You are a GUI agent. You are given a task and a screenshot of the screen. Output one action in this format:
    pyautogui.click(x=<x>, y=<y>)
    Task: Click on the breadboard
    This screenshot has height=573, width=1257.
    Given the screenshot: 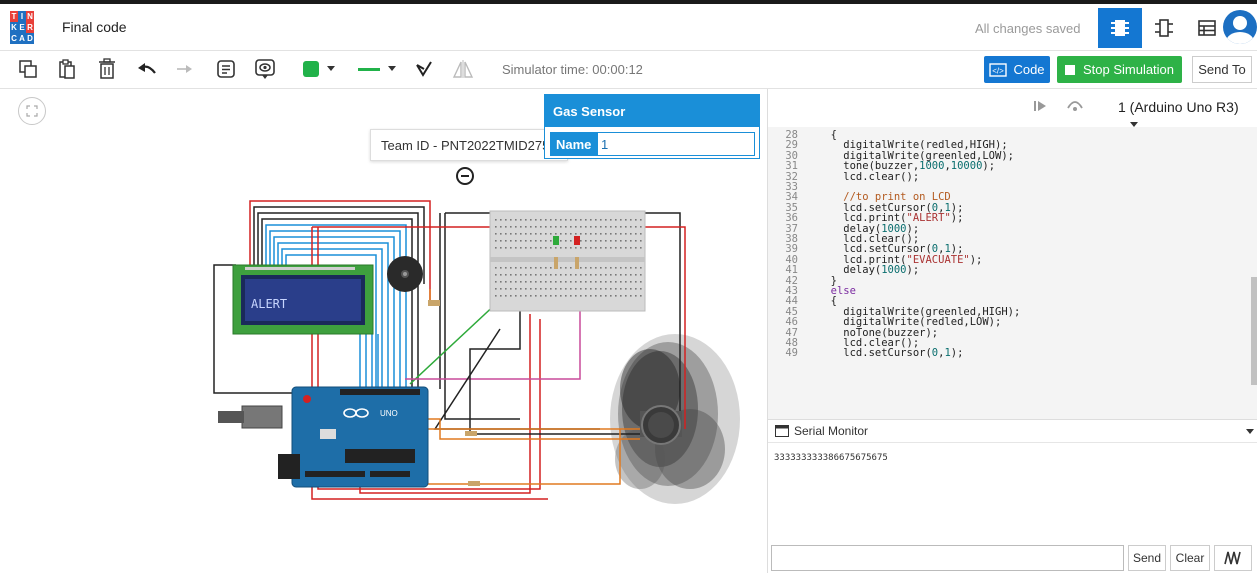 What is the action you would take?
    pyautogui.click(x=567, y=261)
    